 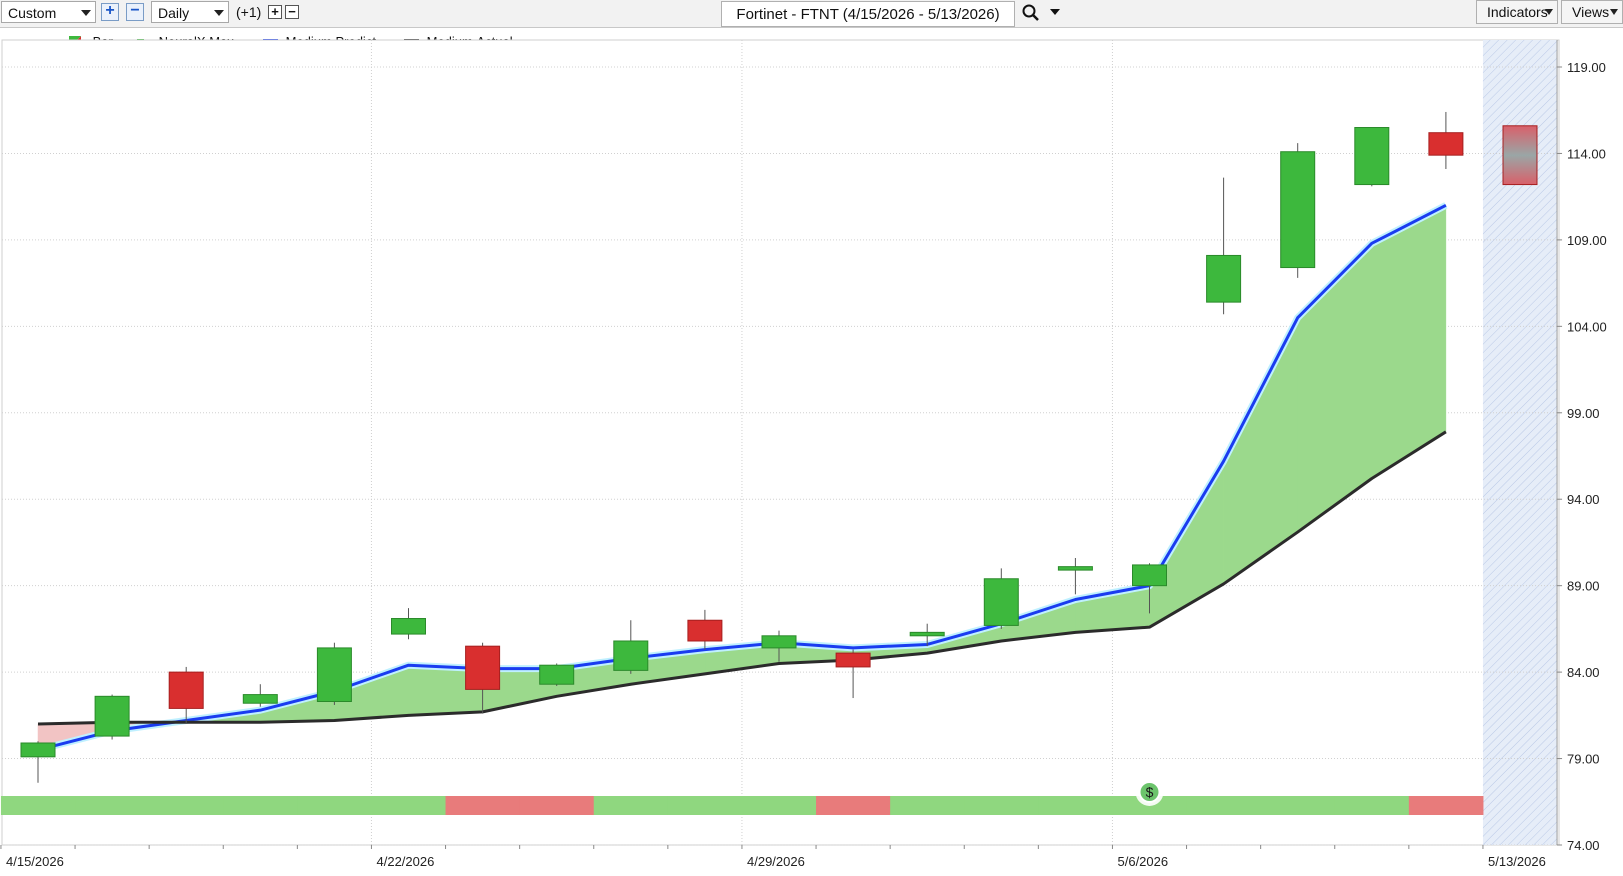 I want to click on zoom-in-button: +, so click(x=110, y=12).